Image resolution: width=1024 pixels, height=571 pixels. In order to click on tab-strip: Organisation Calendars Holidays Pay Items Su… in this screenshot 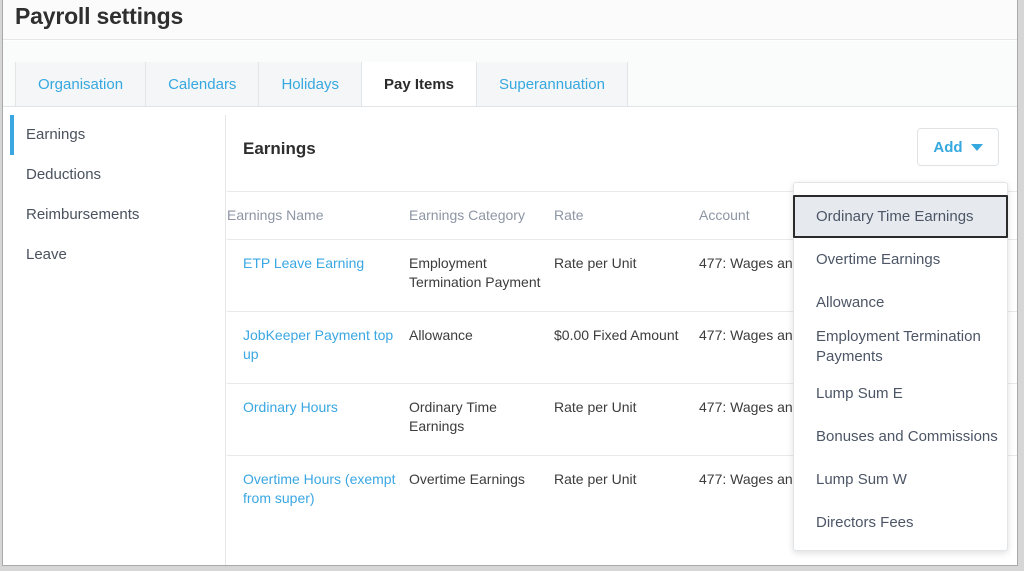, I will do `click(510, 74)`.